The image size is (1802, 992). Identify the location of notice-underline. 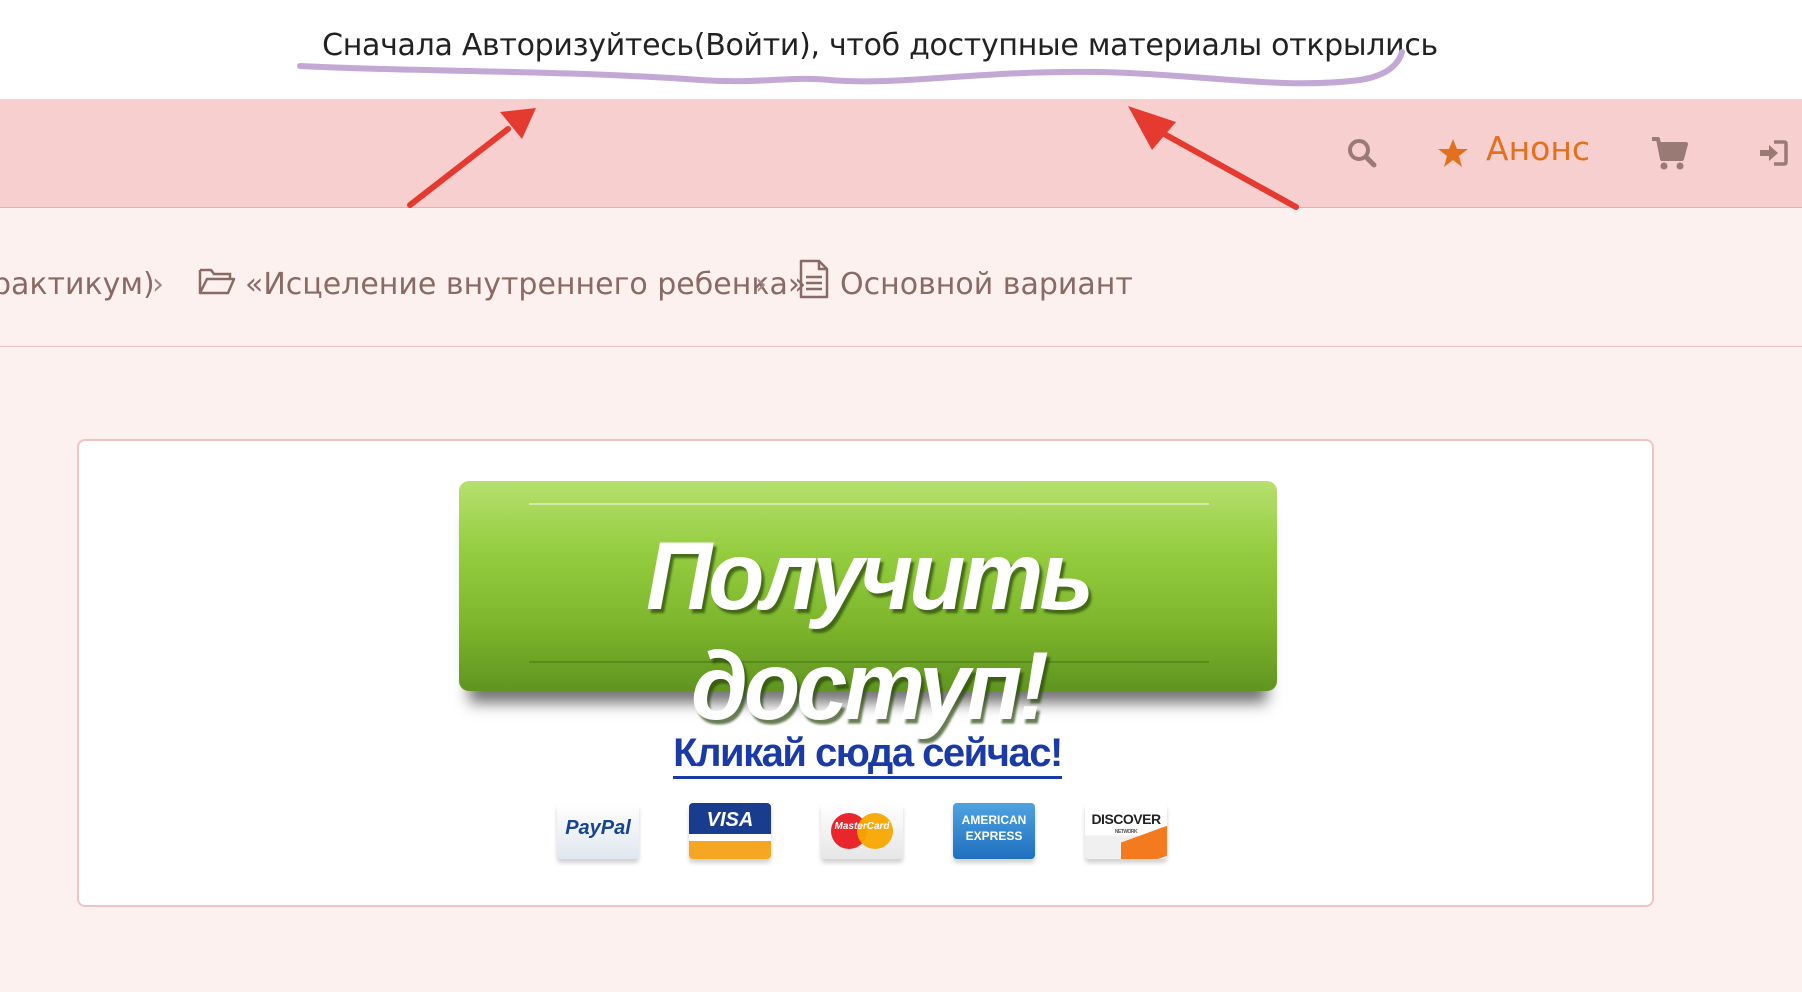
(851, 68).